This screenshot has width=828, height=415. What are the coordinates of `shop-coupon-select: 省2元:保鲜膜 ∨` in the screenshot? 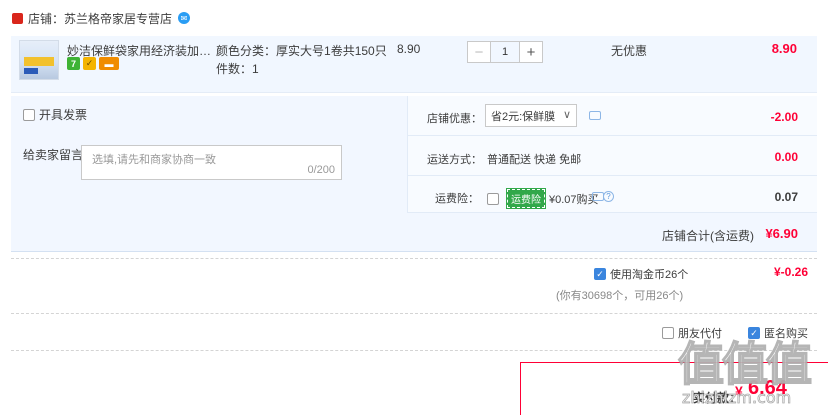 It's located at (531, 115).